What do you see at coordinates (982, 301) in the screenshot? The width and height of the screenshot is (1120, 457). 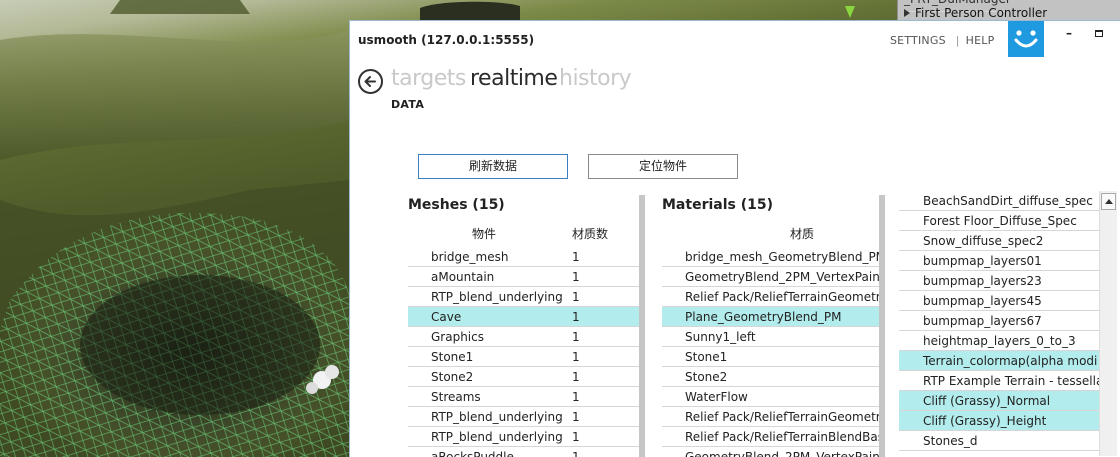 I see `texture-name: bumpmap_layers45` at bounding box center [982, 301].